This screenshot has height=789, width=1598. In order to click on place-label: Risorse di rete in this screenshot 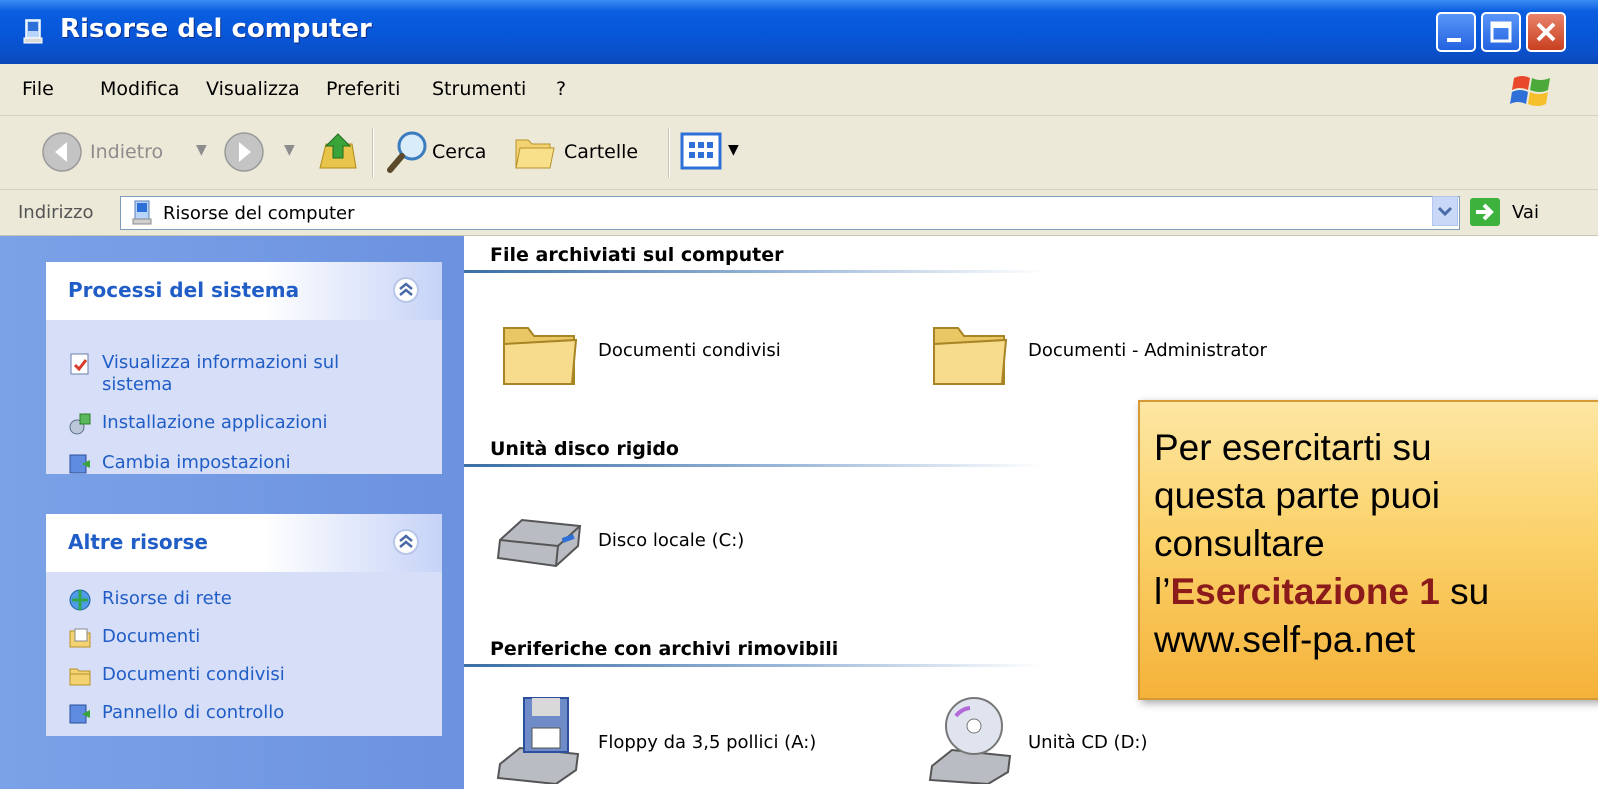, I will do `click(167, 598)`.